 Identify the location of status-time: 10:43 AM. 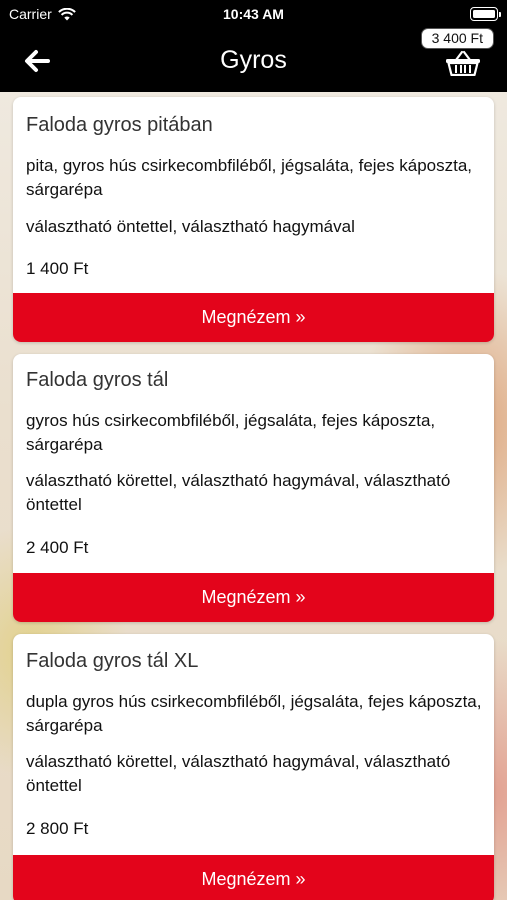
(253, 14).